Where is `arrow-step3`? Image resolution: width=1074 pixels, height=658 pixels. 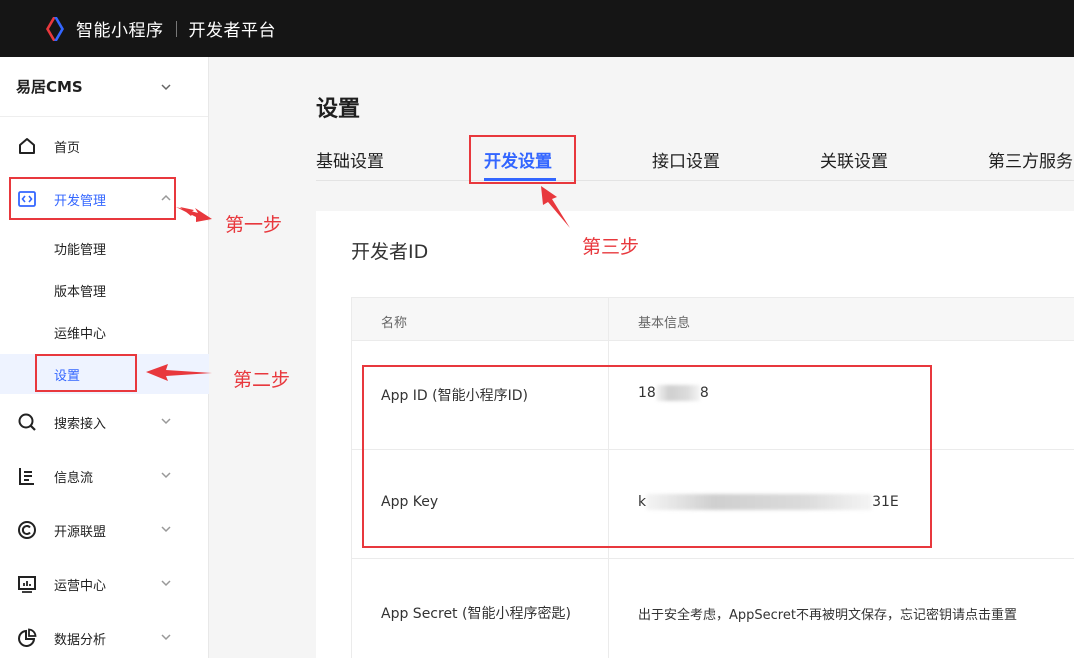 arrow-step3 is located at coordinates (555, 207).